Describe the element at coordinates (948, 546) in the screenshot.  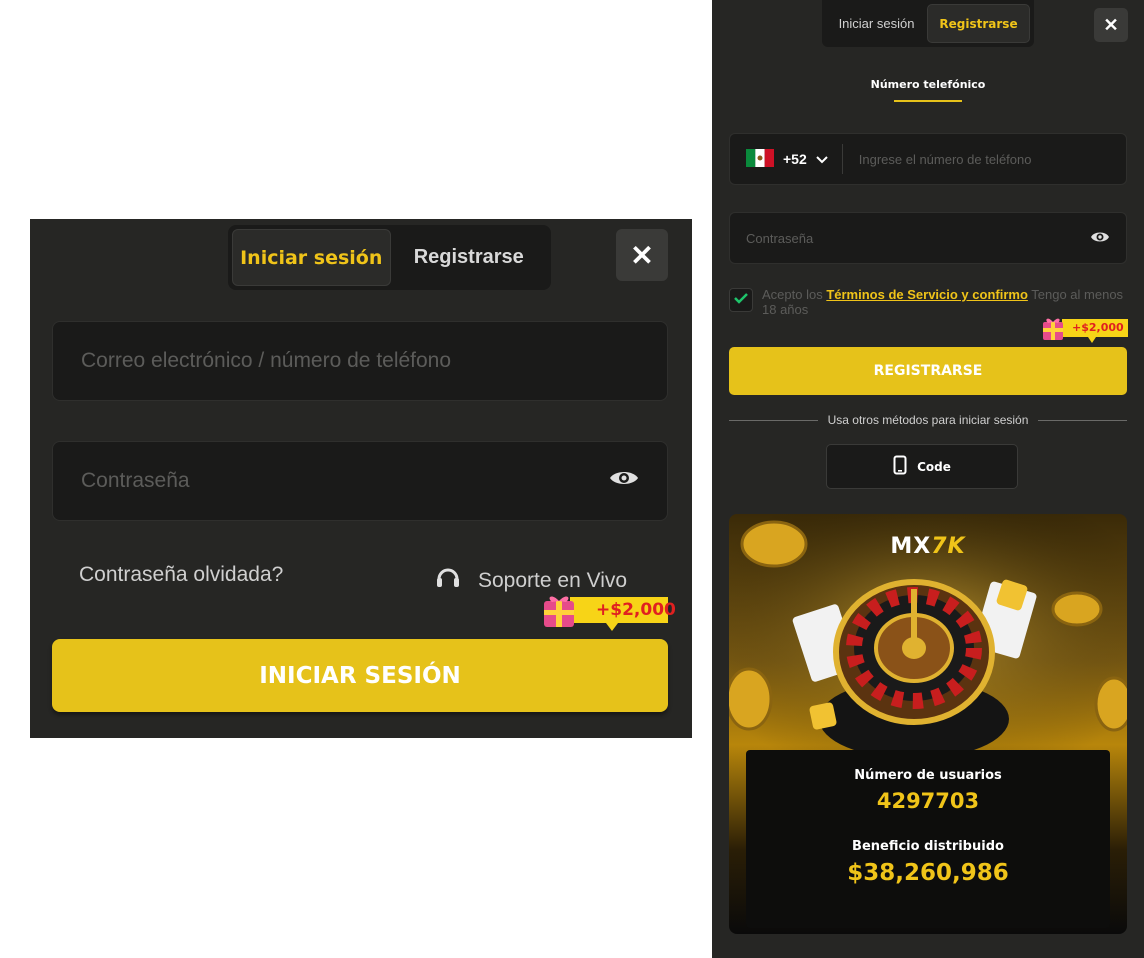
I see `brand-logo-accent: 7K` at that location.